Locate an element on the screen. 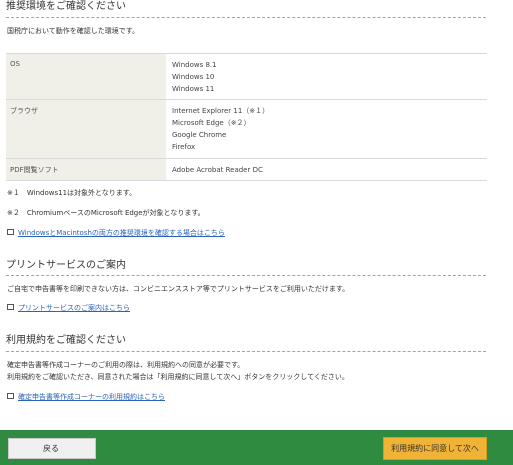 This screenshot has height=465, width=513. back-button: 戻る is located at coordinates (52, 448).